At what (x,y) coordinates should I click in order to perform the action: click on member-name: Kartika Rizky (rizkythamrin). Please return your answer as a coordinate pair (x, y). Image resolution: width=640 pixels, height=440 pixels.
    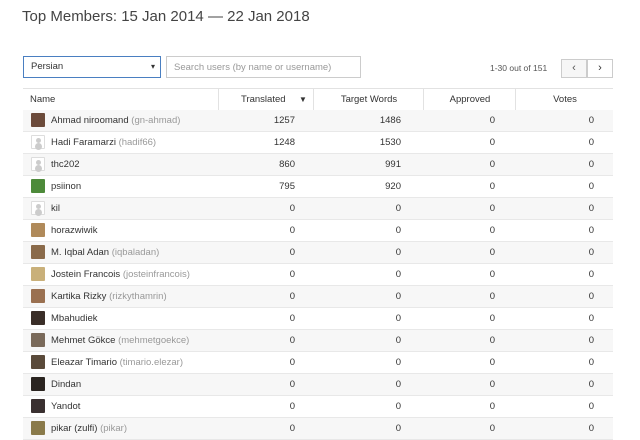
    Looking at the image, I should click on (109, 296).